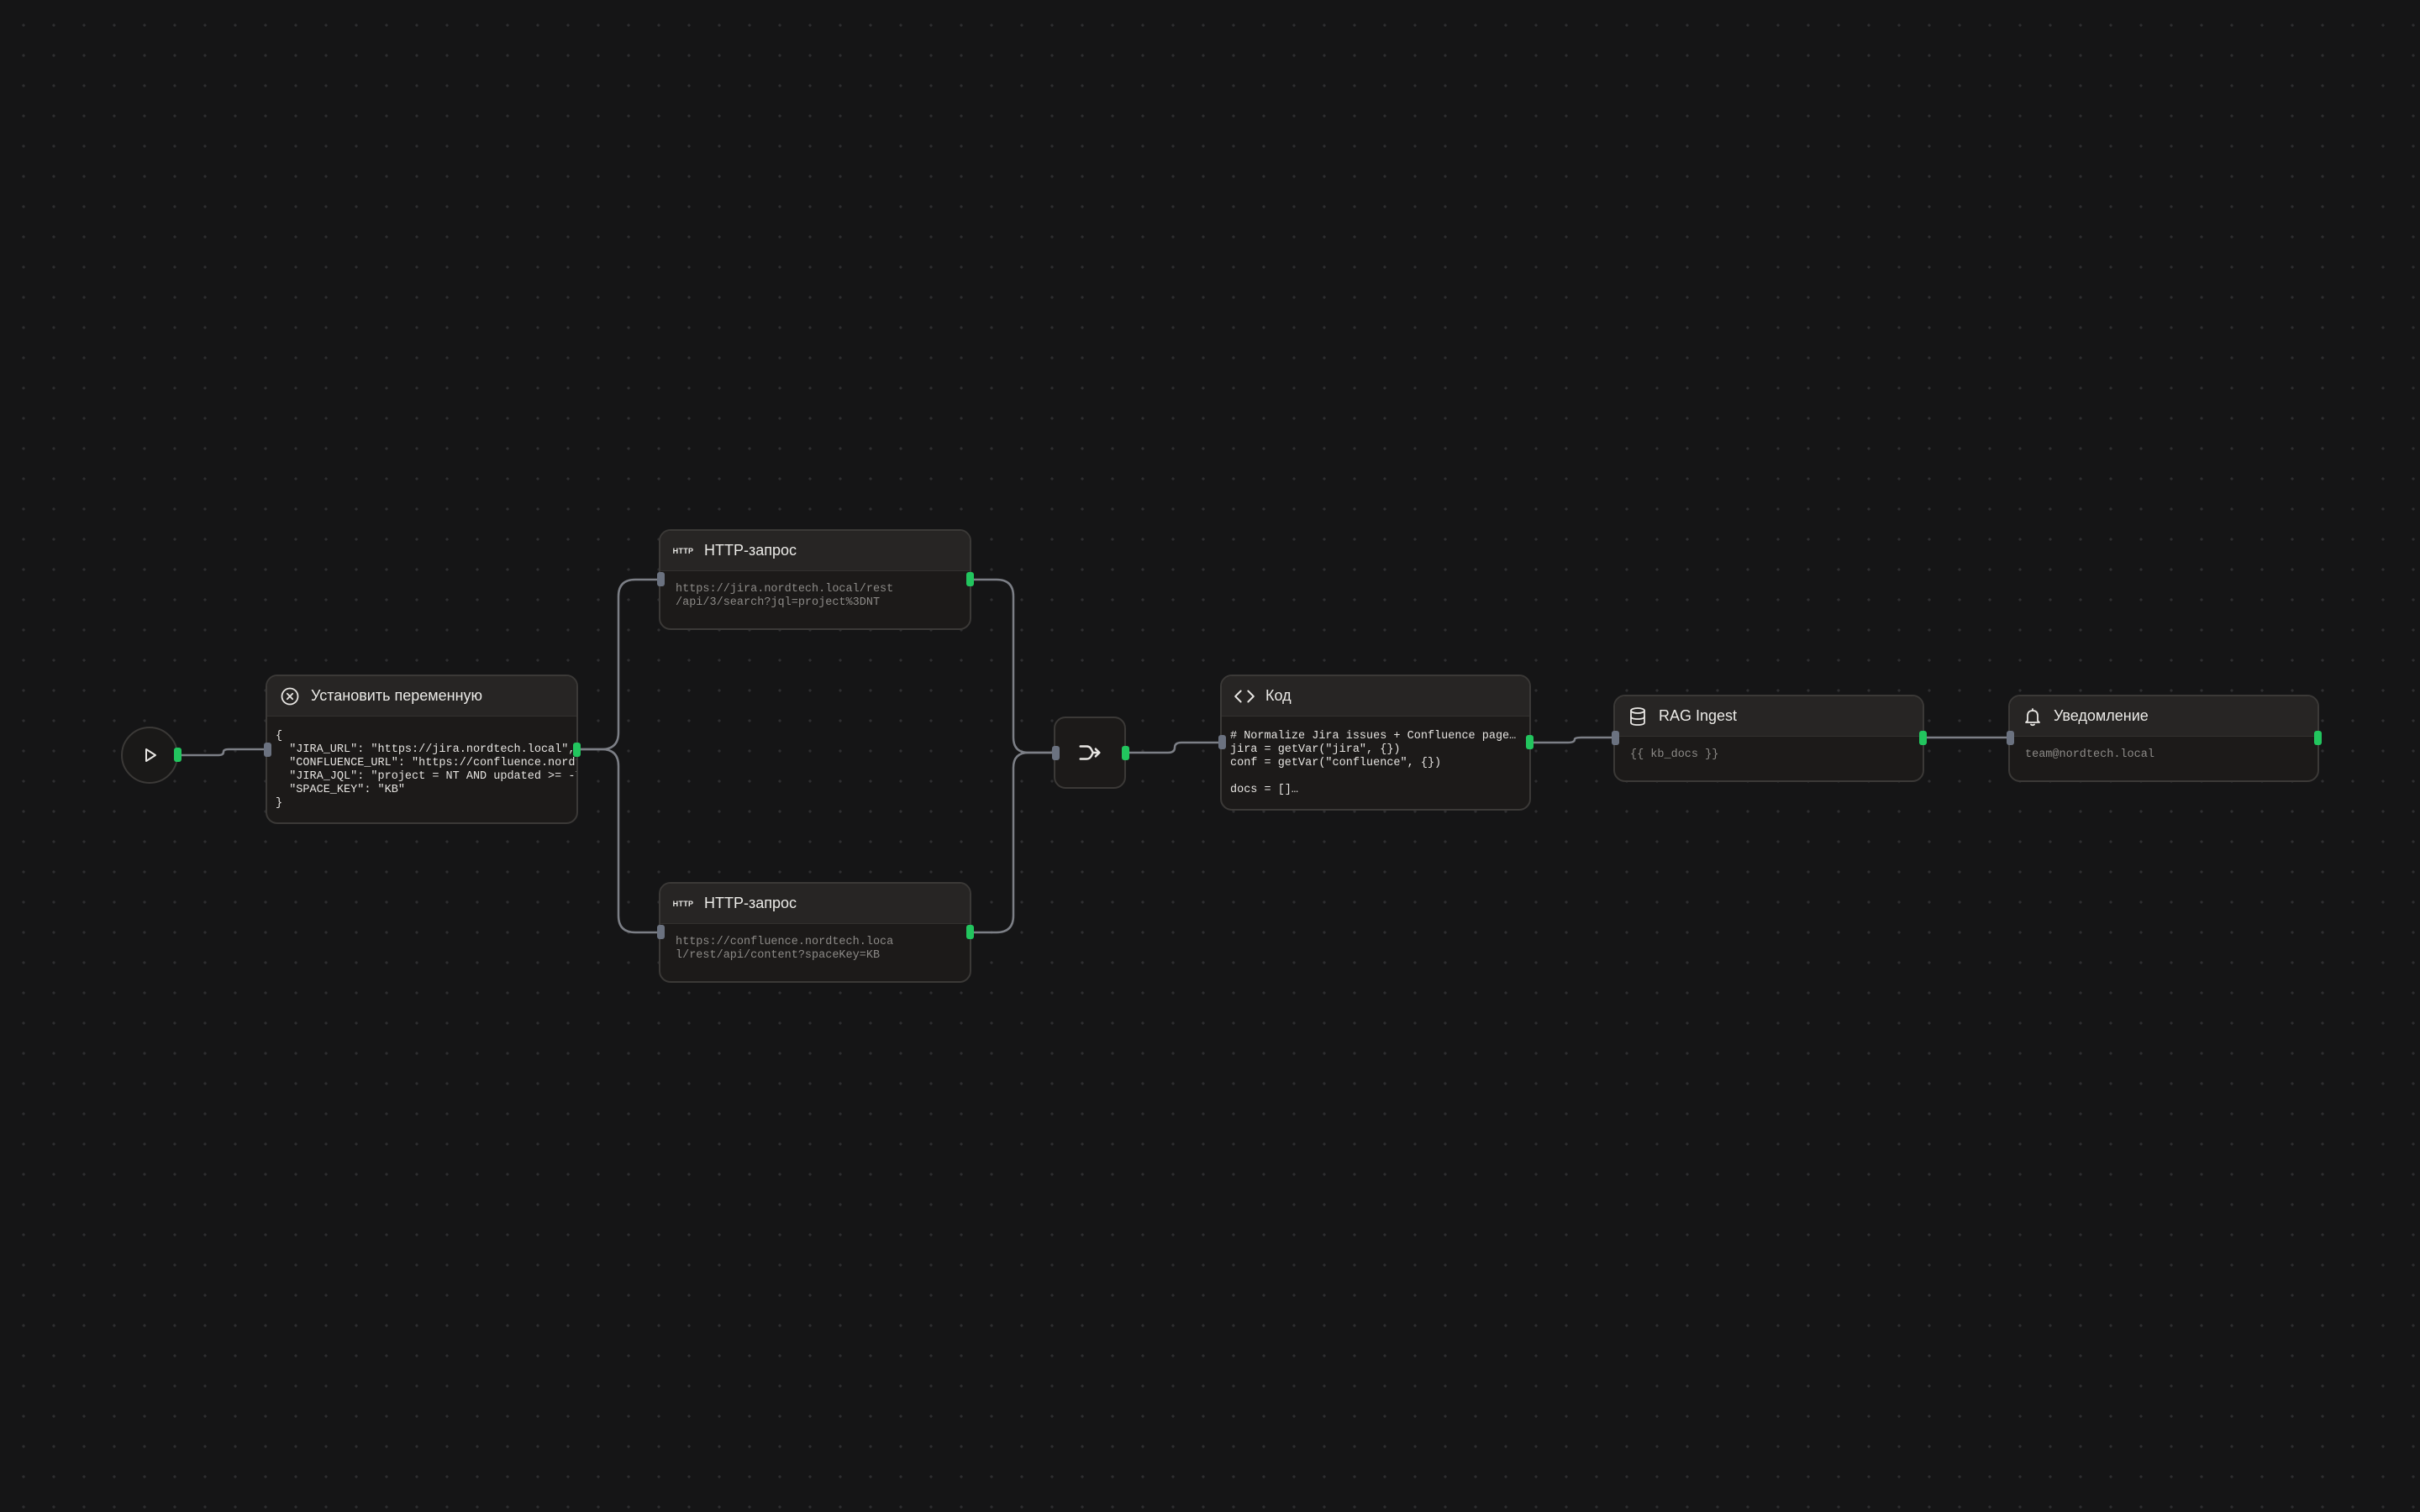 The image size is (2420, 1512). What do you see at coordinates (620, 664) in the screenshot?
I see `edge-setvar-to-http-jira` at bounding box center [620, 664].